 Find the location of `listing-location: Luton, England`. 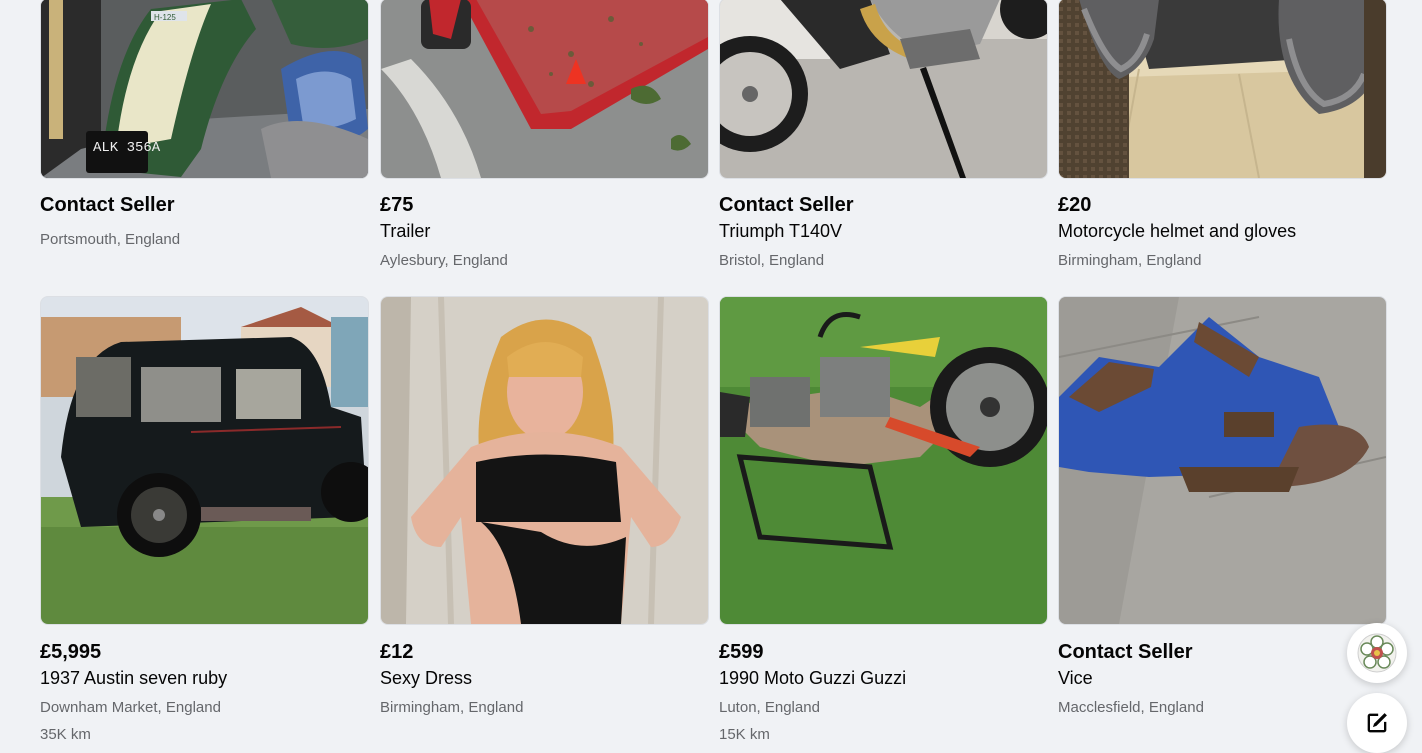

listing-location: Luton, England is located at coordinates (769, 707).